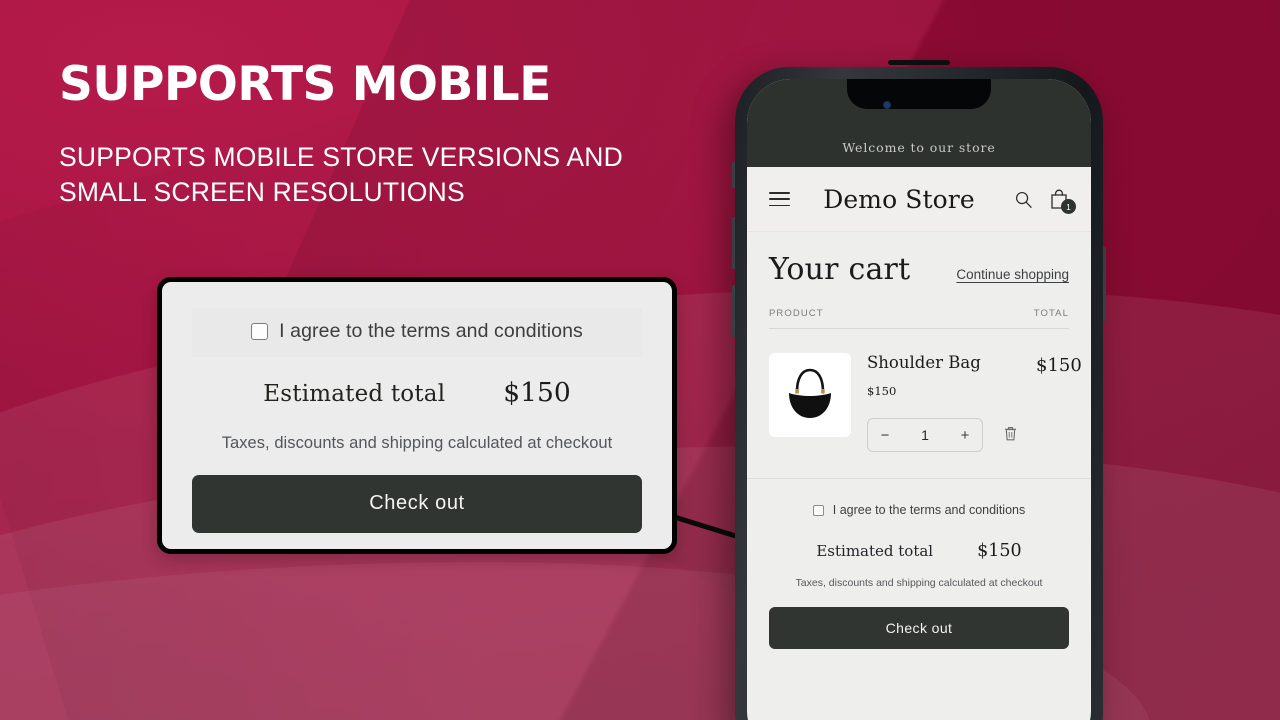 Image resolution: width=1280 pixels, height=720 pixels. What do you see at coordinates (733, 243) in the screenshot?
I see `phone-volume-up` at bounding box center [733, 243].